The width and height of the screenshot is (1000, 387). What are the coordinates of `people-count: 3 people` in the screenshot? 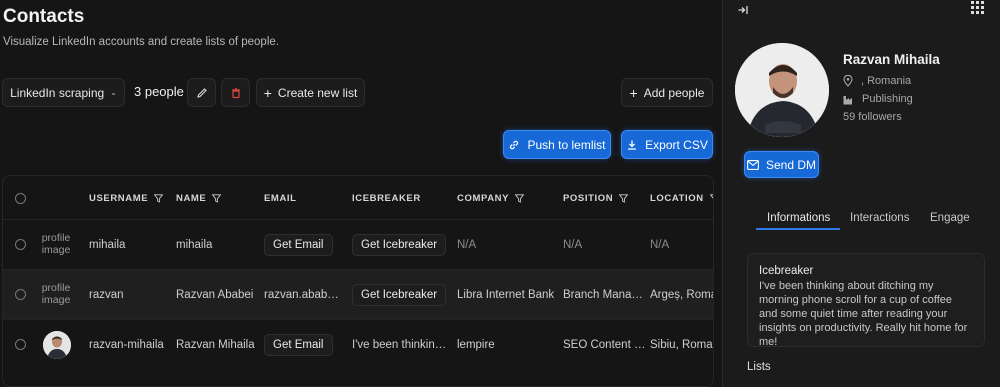 It's located at (159, 91).